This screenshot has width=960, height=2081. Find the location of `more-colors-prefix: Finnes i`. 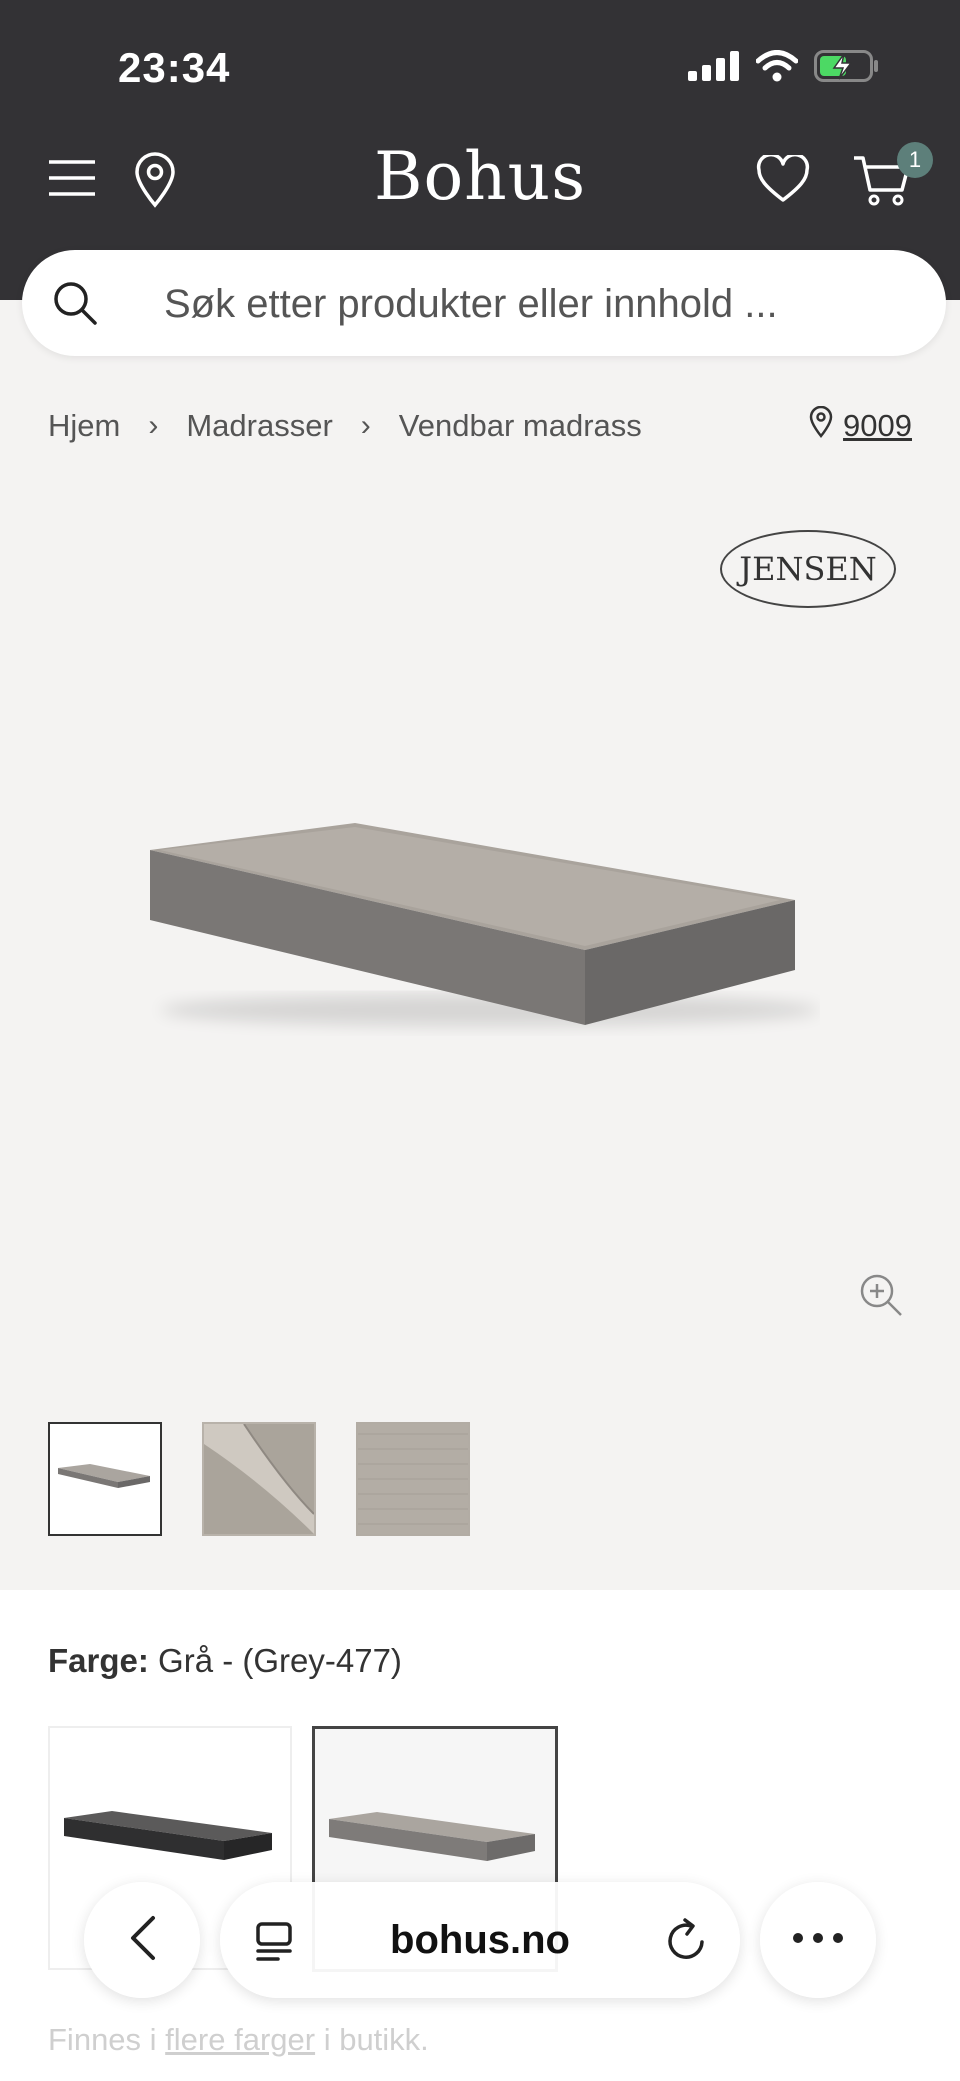

more-colors-prefix: Finnes i is located at coordinates (102, 2039).